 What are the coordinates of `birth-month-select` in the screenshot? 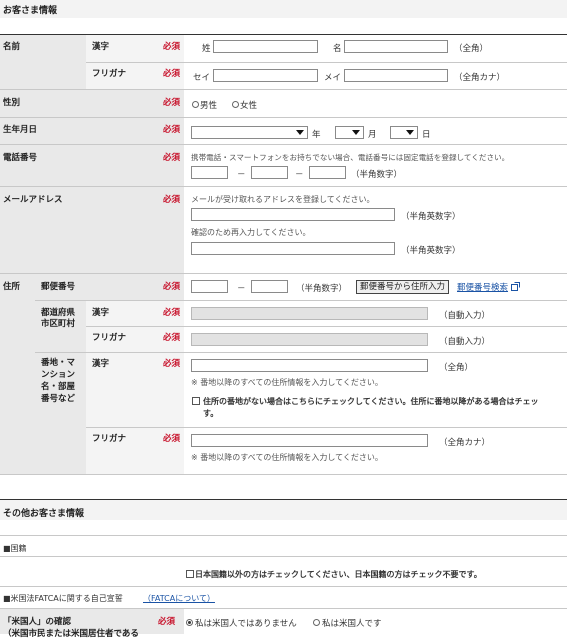 It's located at (349, 132).